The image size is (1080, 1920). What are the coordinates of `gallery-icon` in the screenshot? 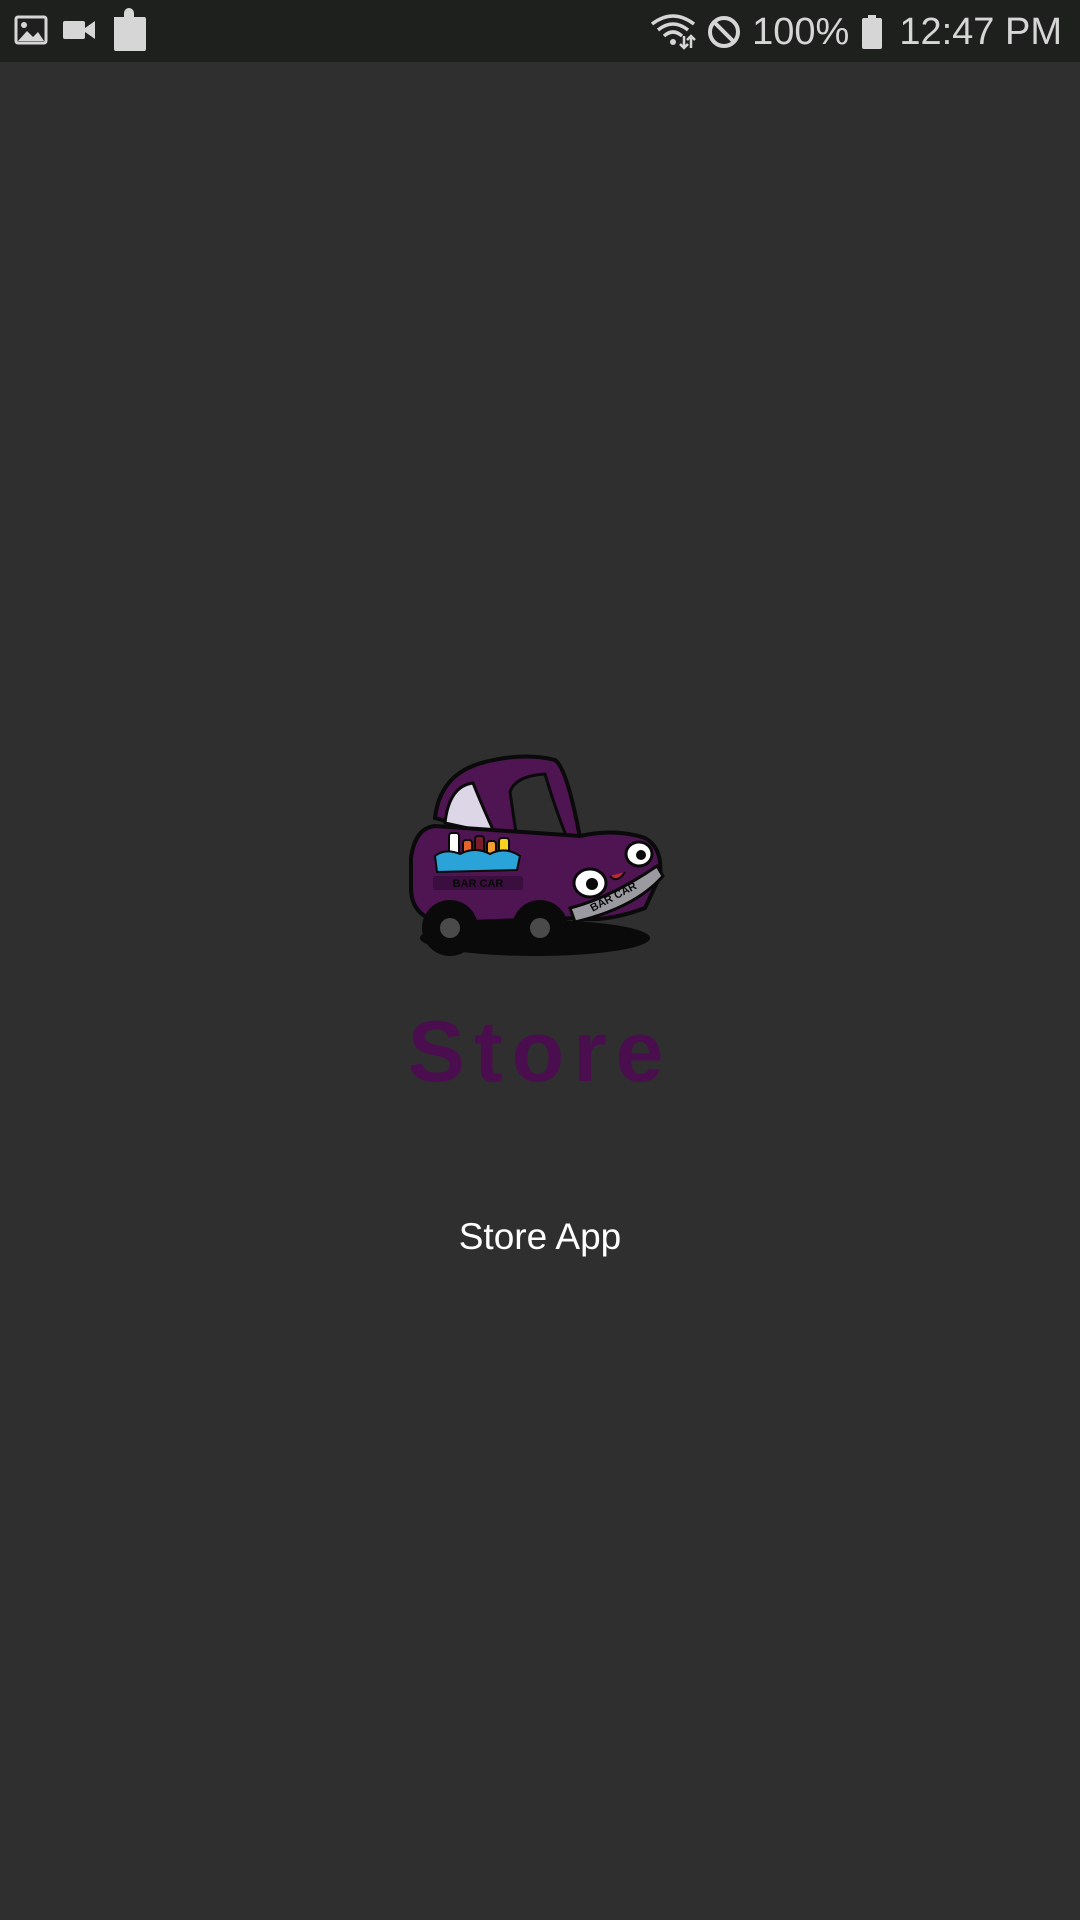 It's located at (31, 32).